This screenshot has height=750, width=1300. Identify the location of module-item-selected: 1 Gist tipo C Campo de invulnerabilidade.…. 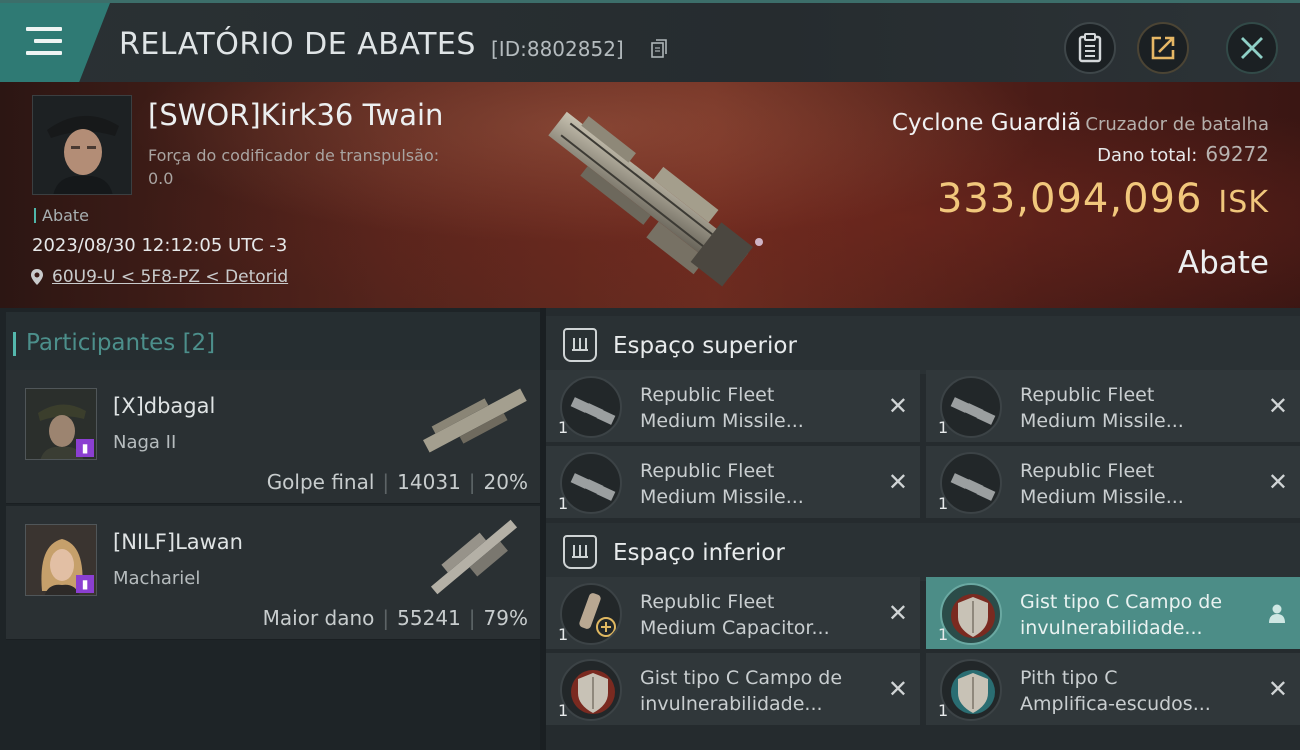
(1113, 613).